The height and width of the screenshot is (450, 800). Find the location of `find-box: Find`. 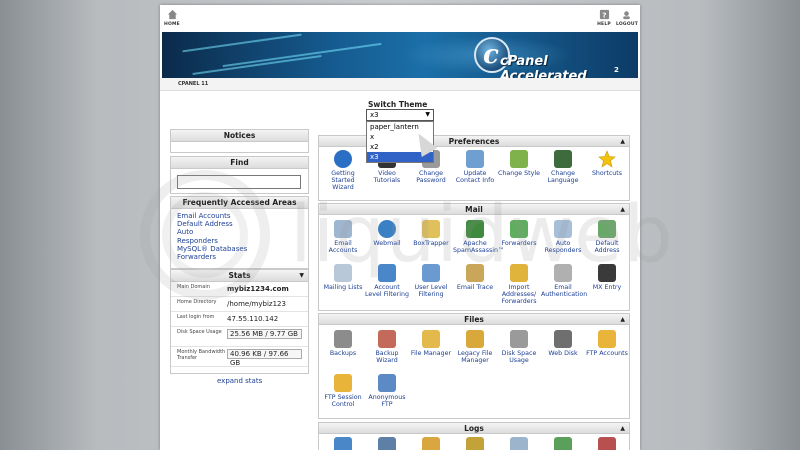

find-box: Find is located at coordinates (239, 175).